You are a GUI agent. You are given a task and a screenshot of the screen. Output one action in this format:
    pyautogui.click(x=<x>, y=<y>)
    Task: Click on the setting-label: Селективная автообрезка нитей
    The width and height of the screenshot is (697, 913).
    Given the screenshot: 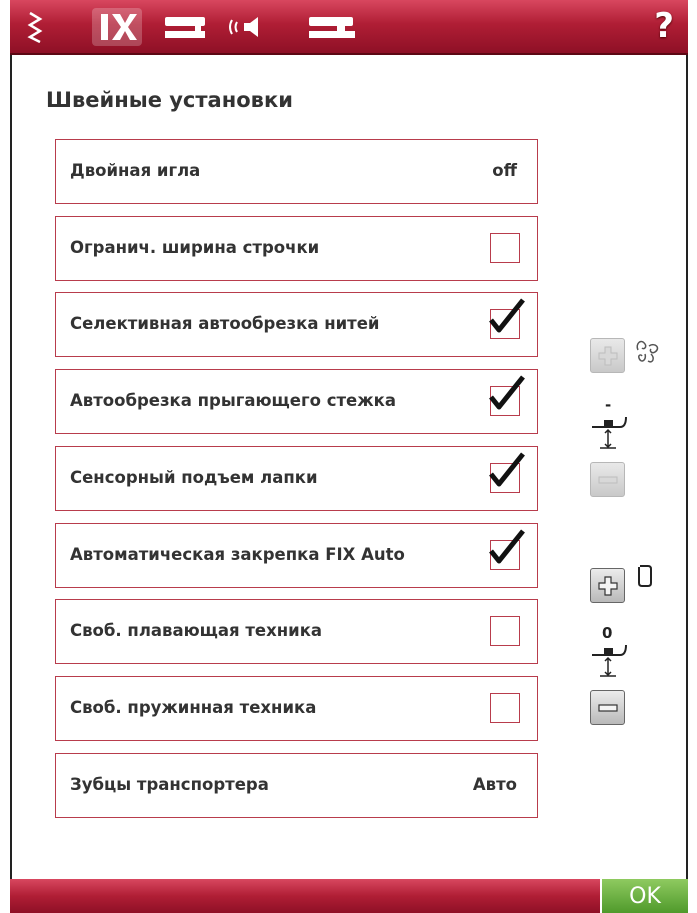 What is the action you would take?
    pyautogui.click(x=225, y=323)
    